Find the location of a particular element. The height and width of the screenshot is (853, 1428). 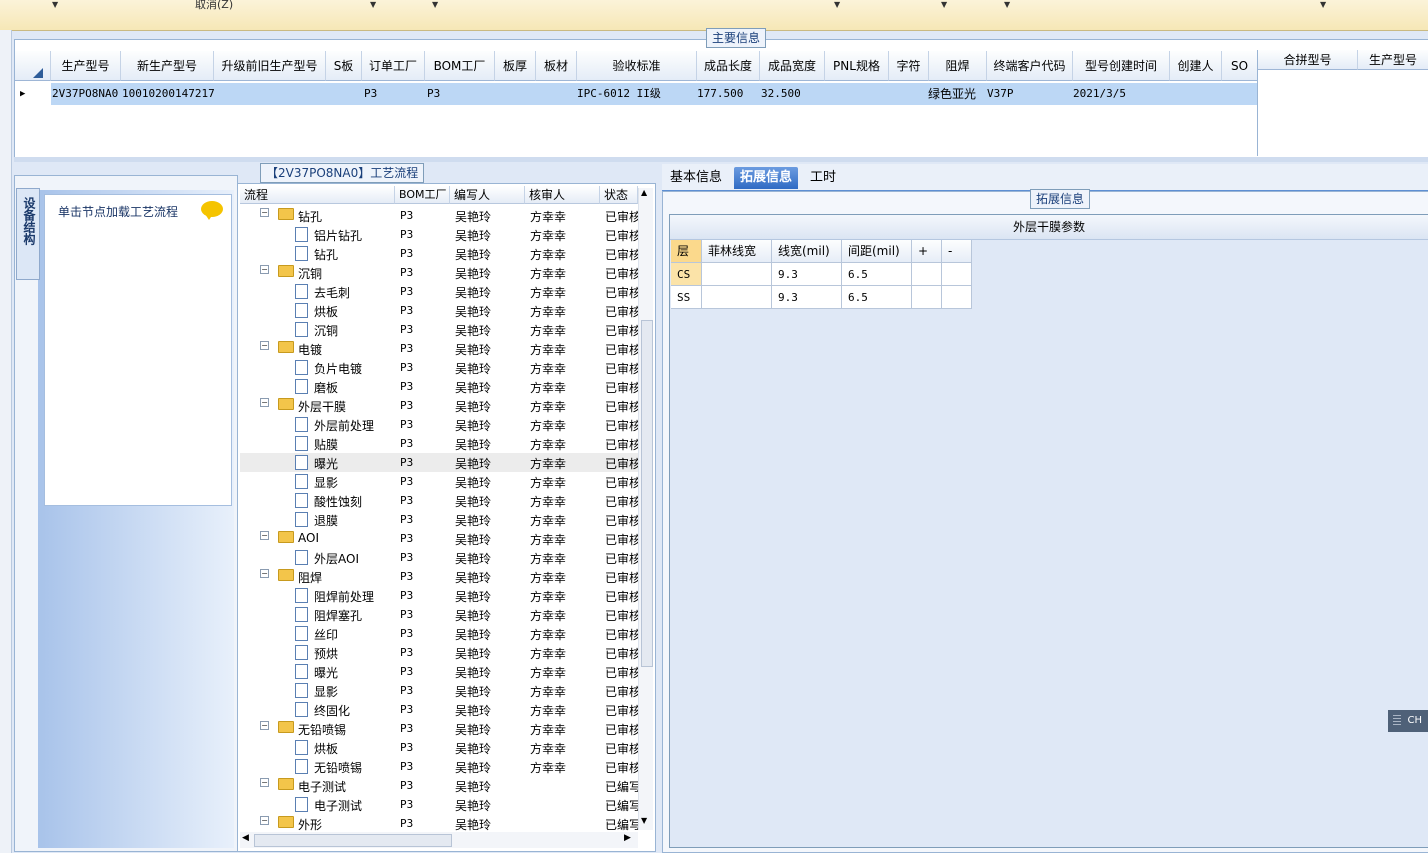

ime-language-badge: CH is located at coordinates (1408, 721).